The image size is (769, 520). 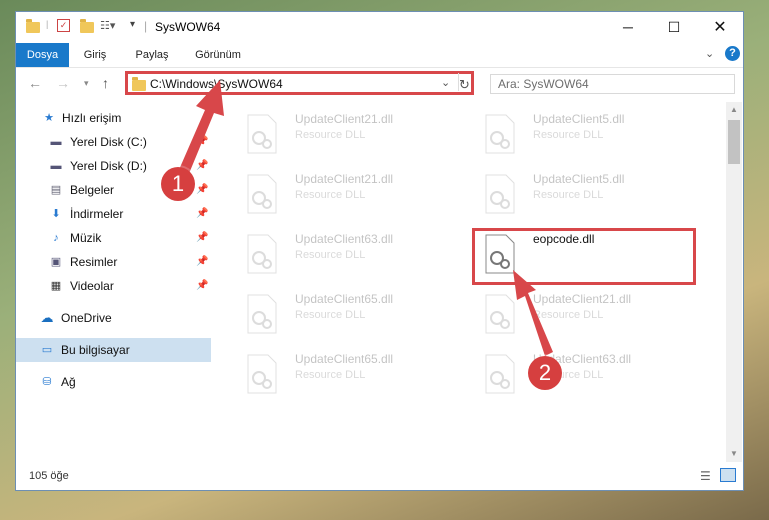 What do you see at coordinates (545, 373) in the screenshot?
I see `step-badge-2: 2` at bounding box center [545, 373].